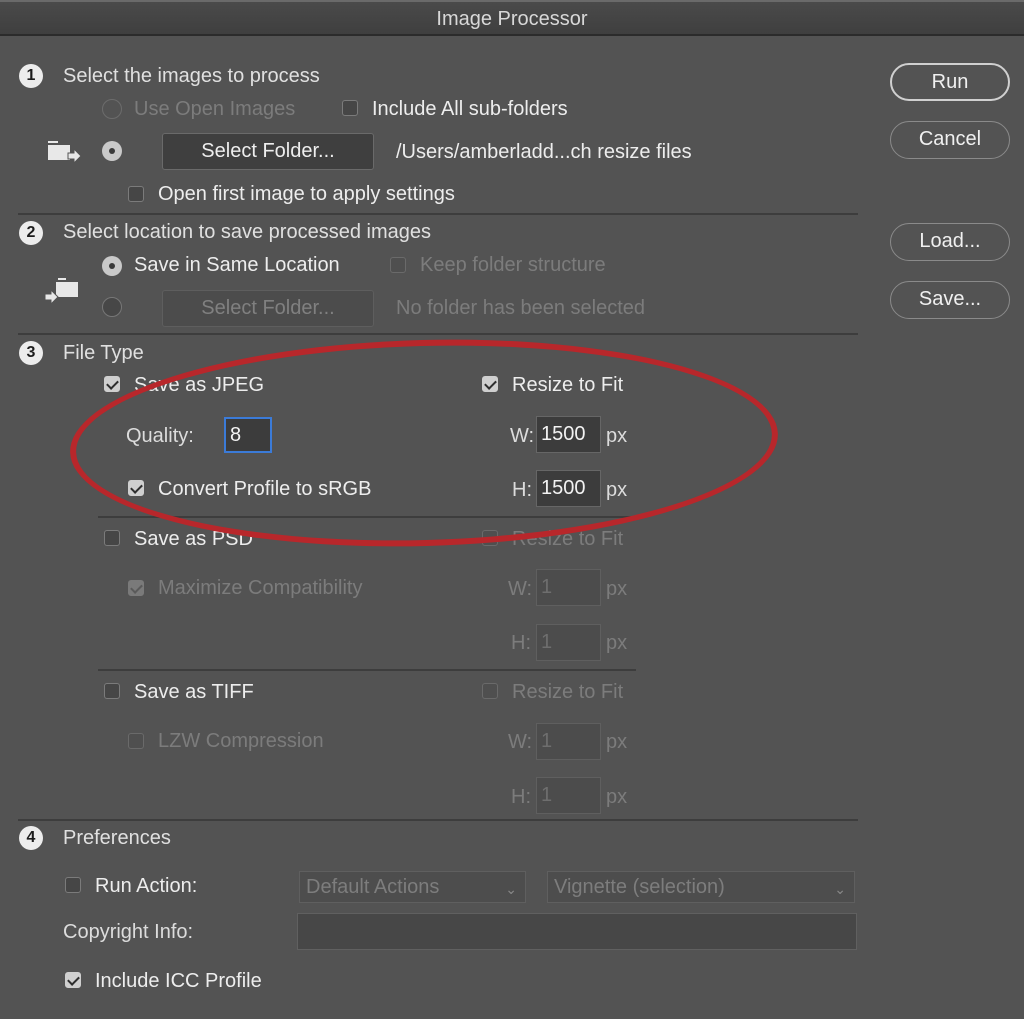  Describe the element at coordinates (520, 589) in the screenshot. I see `psd-width-label: W:` at that location.